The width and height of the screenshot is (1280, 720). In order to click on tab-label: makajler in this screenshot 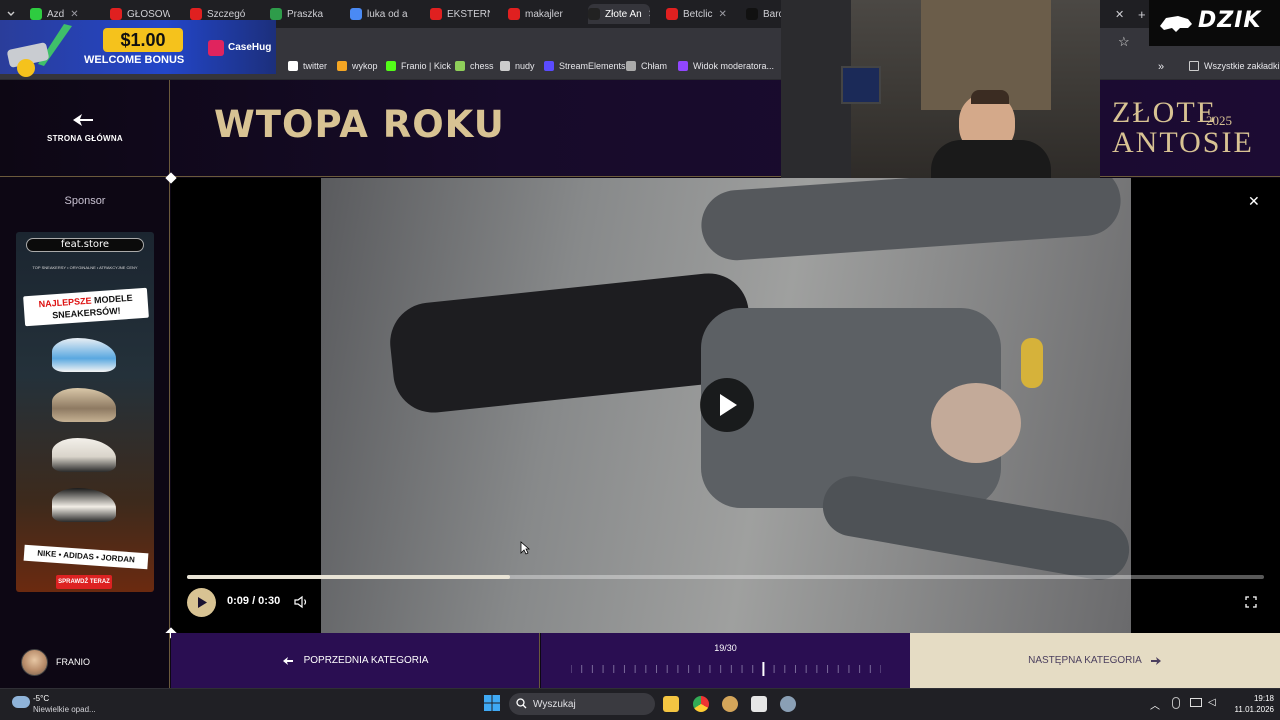, I will do `click(544, 14)`.